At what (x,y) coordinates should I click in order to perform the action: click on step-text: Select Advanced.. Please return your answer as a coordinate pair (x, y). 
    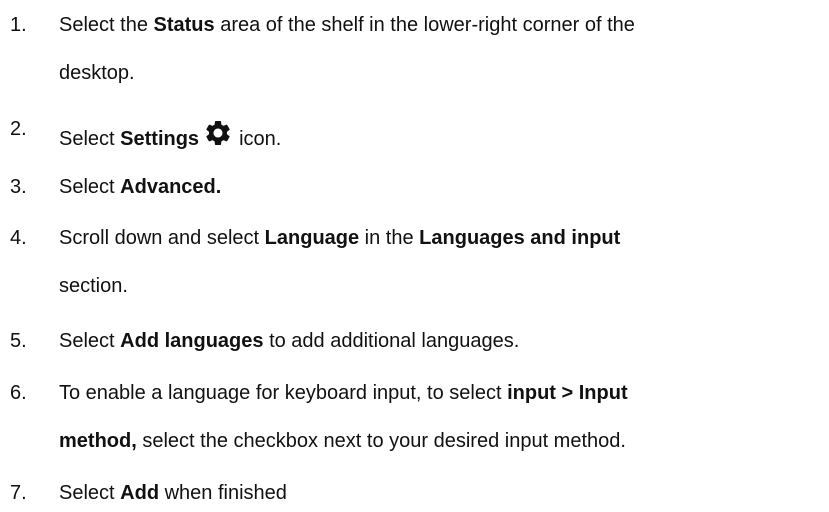
    Looking at the image, I should click on (140, 187).